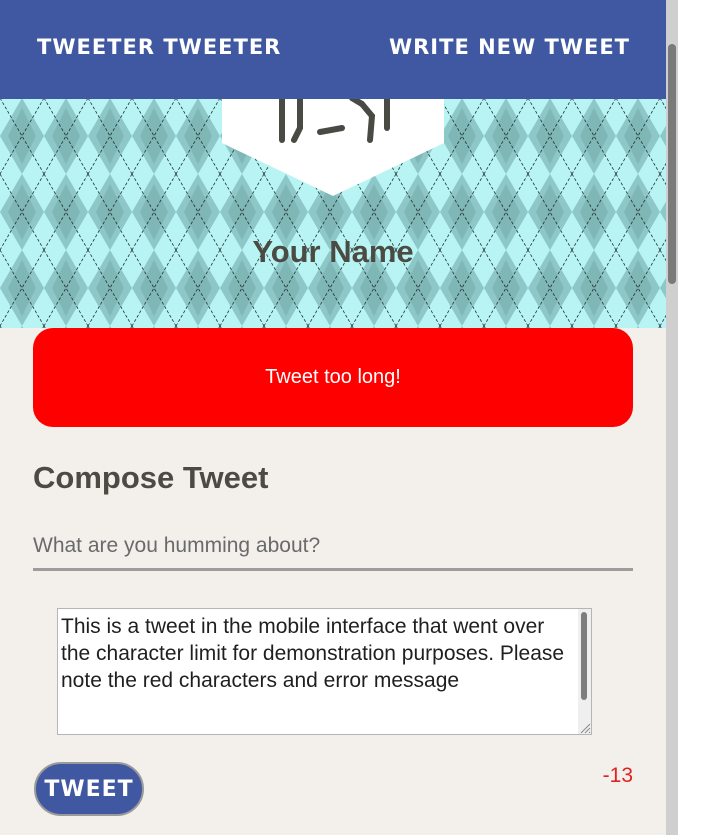  I want to click on error-message-text: Tweet too long!, so click(333, 377).